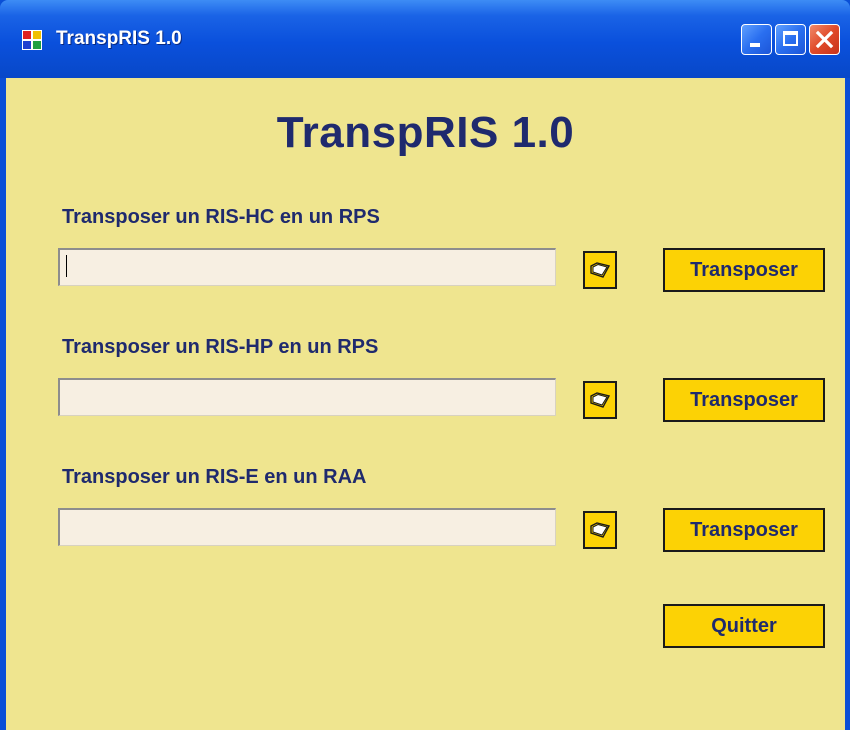  What do you see at coordinates (307, 527) in the screenshot?
I see `ris-e-path-input` at bounding box center [307, 527].